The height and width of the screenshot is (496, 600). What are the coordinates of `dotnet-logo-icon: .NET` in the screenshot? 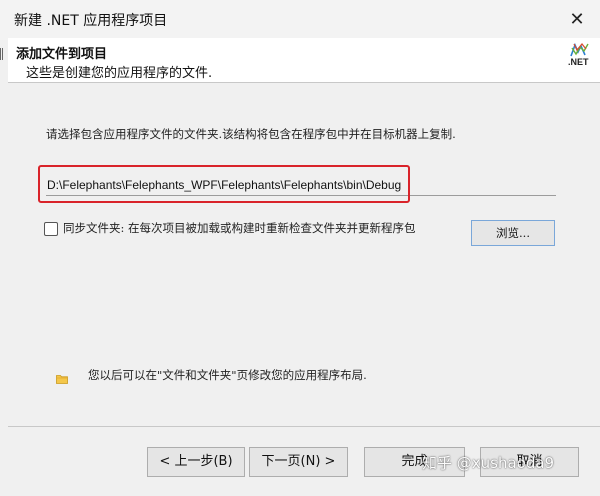 It's located at (580, 57).